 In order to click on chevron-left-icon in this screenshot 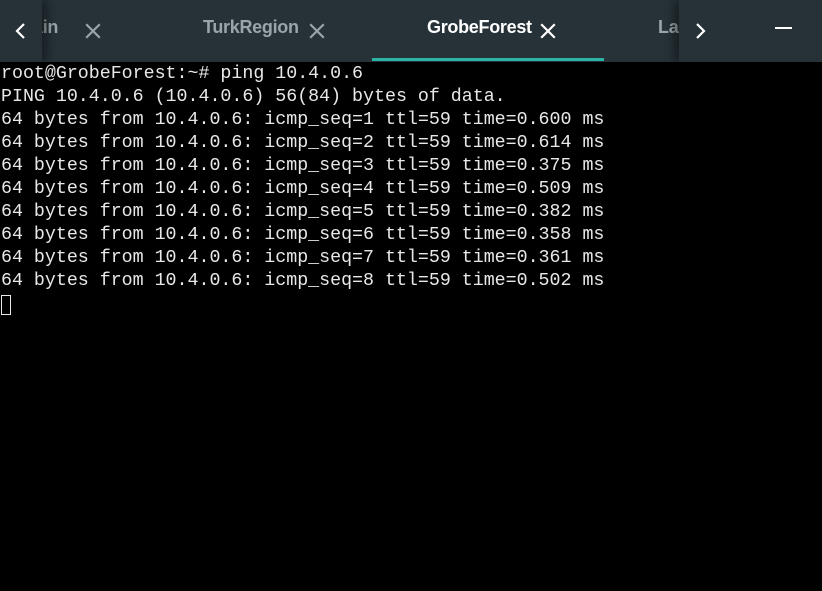, I will do `click(20, 31)`.